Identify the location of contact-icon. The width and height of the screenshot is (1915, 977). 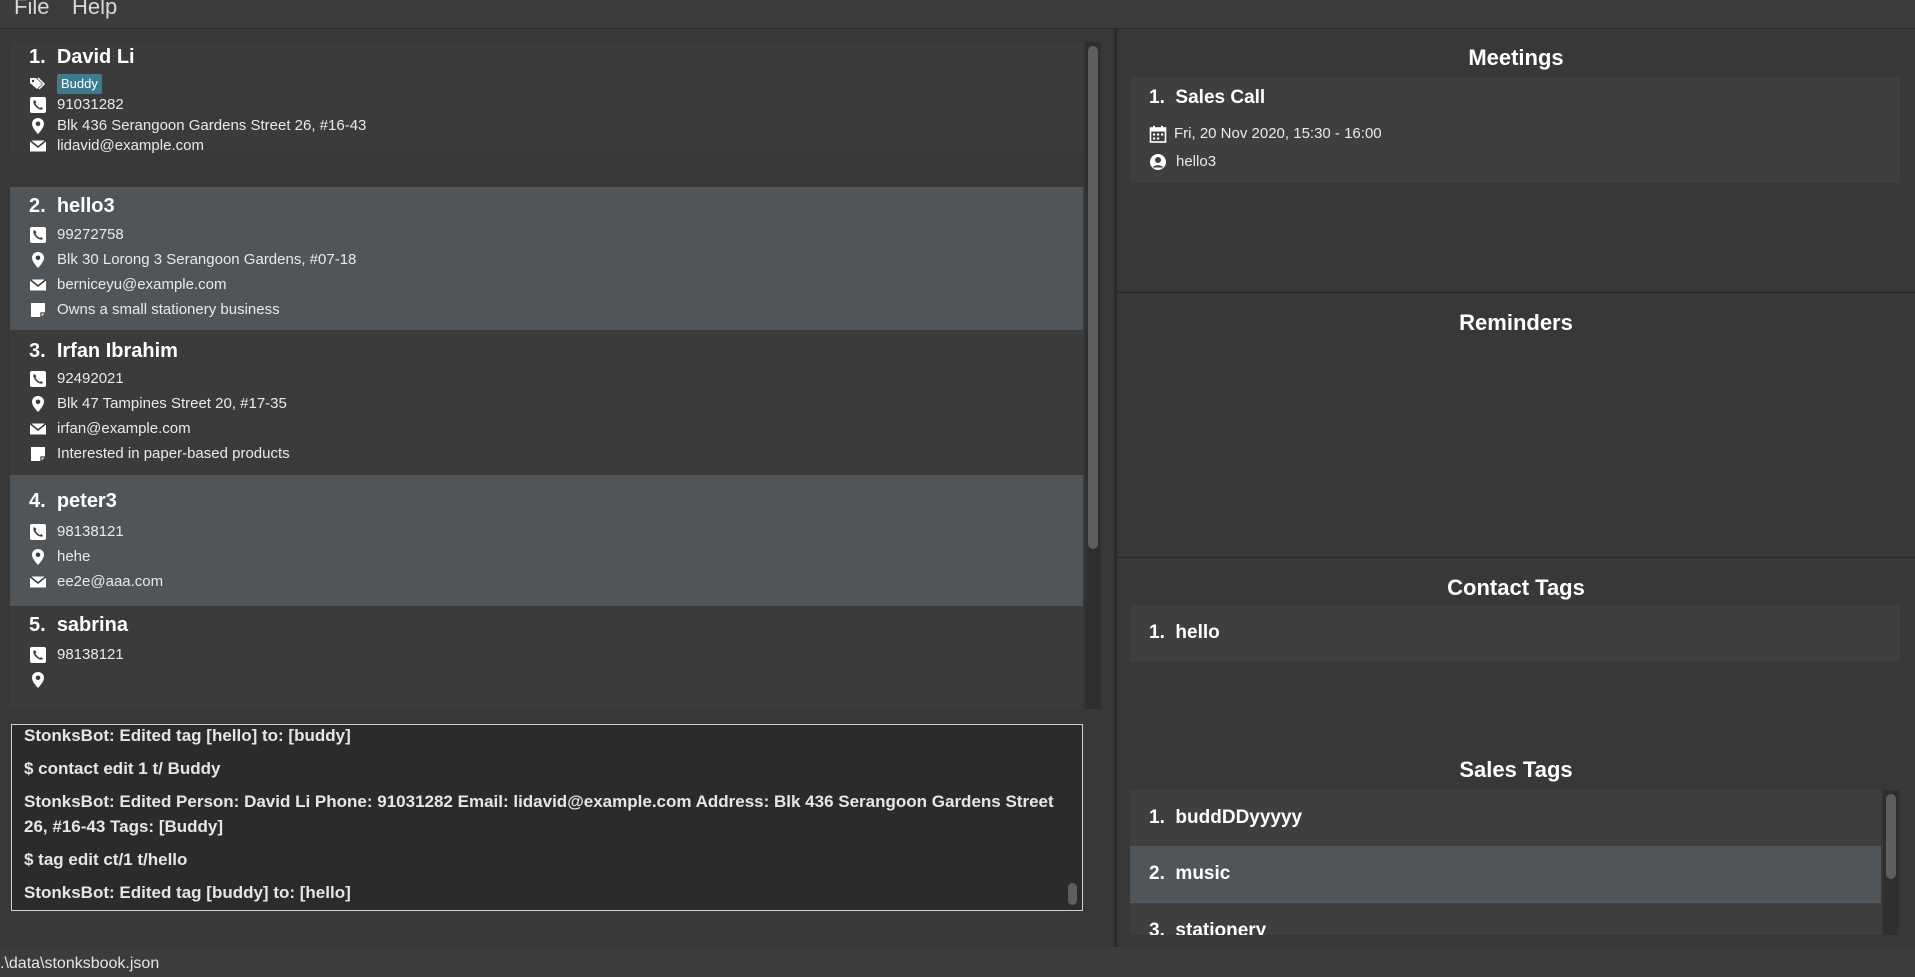
(1158, 162).